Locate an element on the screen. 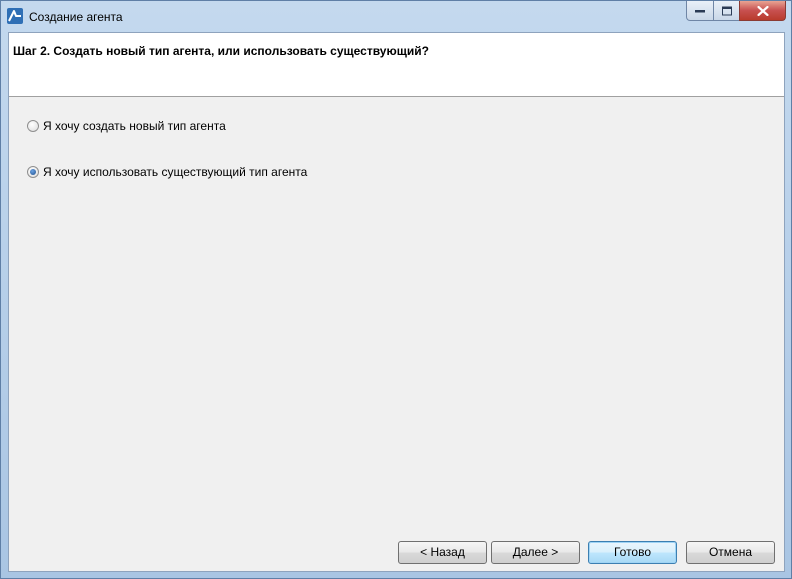  maximize-icon is located at coordinates (726, 10).